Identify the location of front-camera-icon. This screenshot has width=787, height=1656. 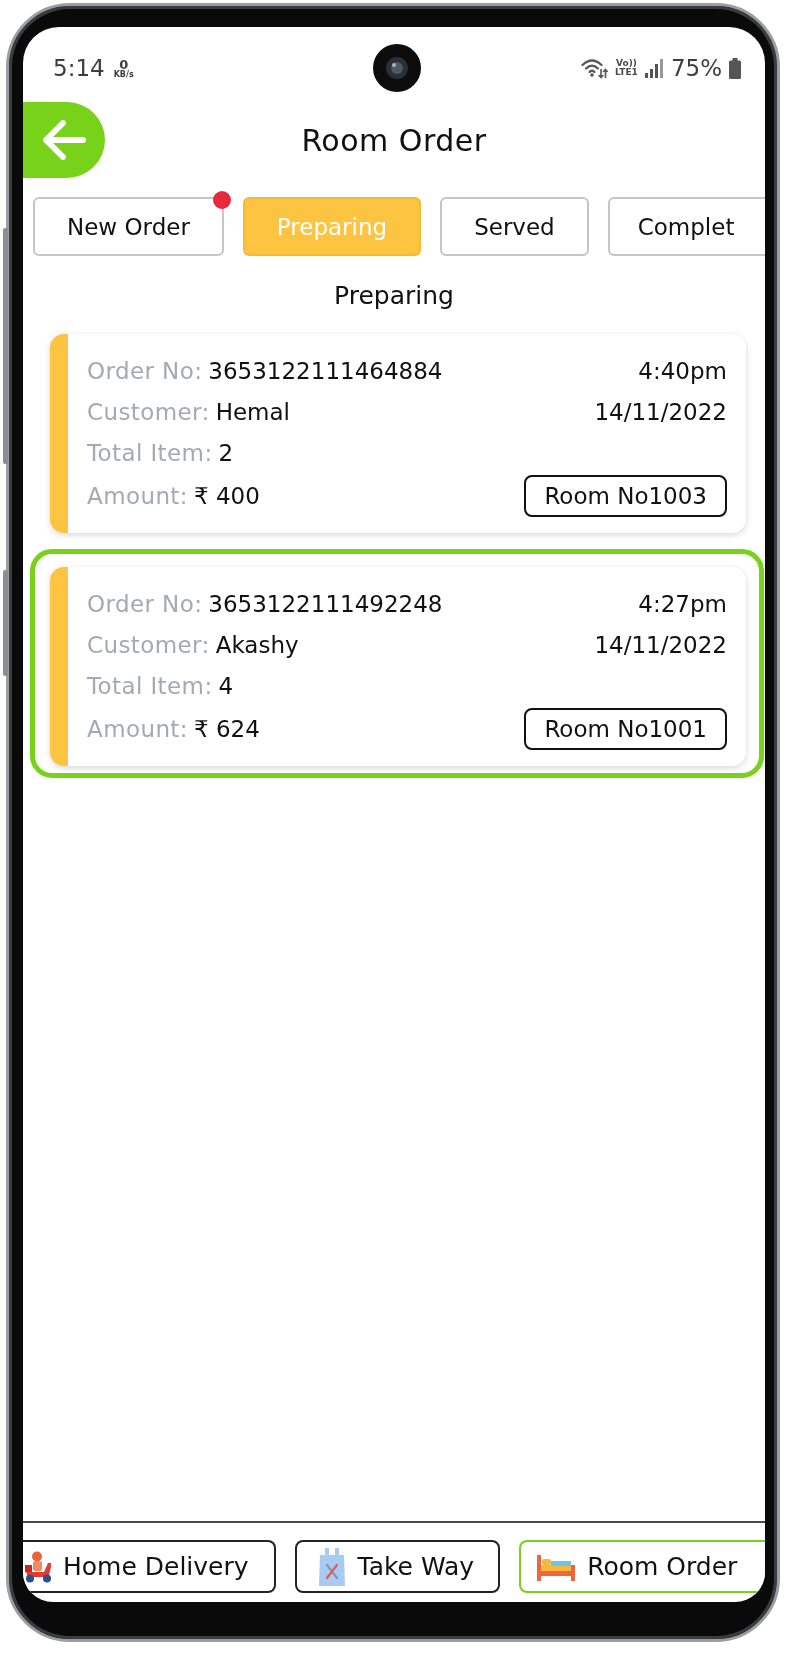
(397, 68).